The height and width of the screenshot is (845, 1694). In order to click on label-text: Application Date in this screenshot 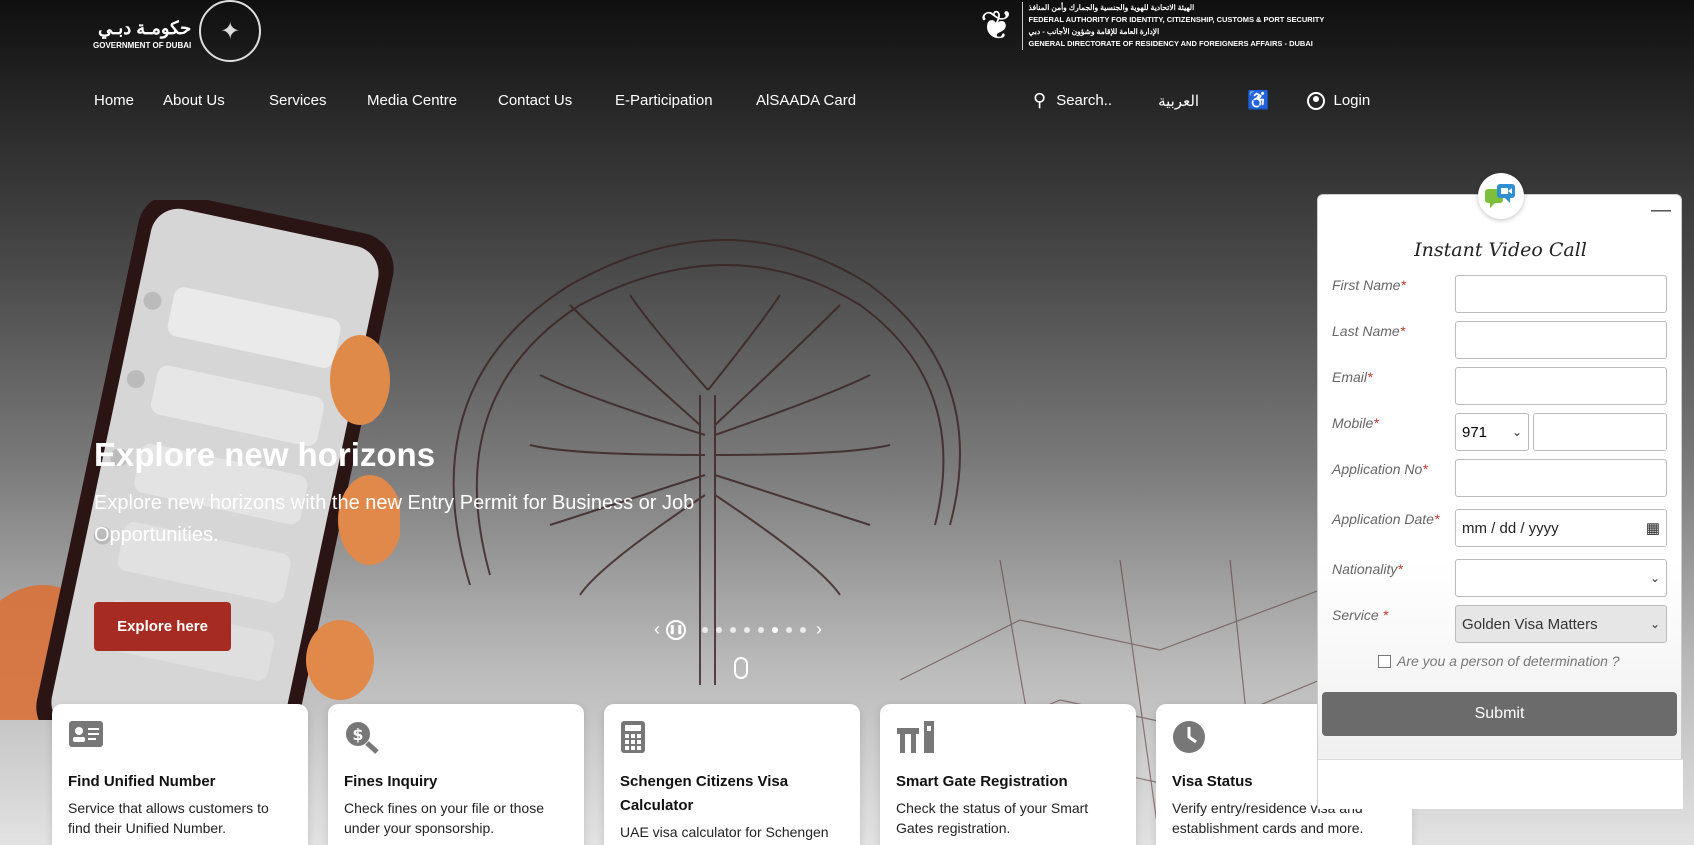, I will do `click(1383, 519)`.